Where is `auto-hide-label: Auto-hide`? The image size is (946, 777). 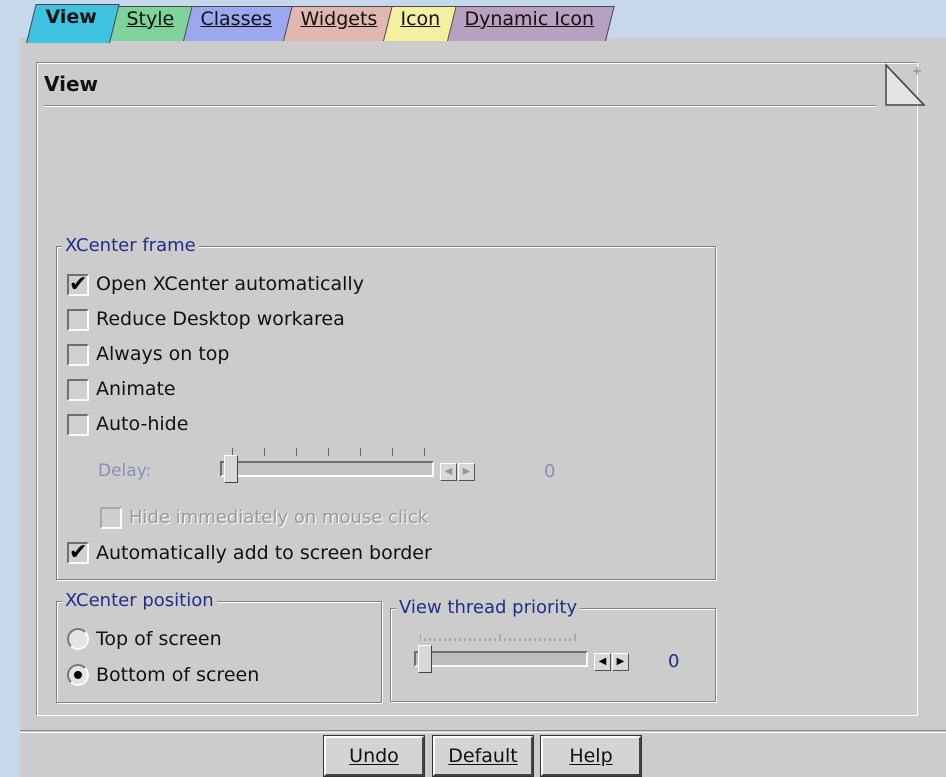 auto-hide-label: Auto-hide is located at coordinates (142, 424).